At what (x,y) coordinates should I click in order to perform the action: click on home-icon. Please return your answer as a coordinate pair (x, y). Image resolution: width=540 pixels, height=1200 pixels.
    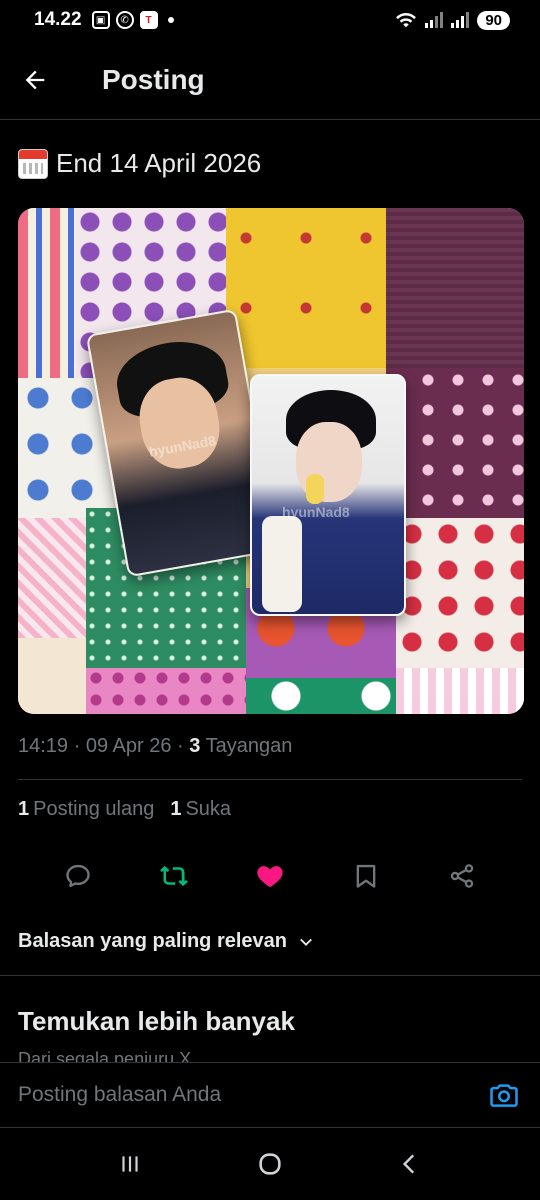
    Looking at the image, I should click on (270, 1164).